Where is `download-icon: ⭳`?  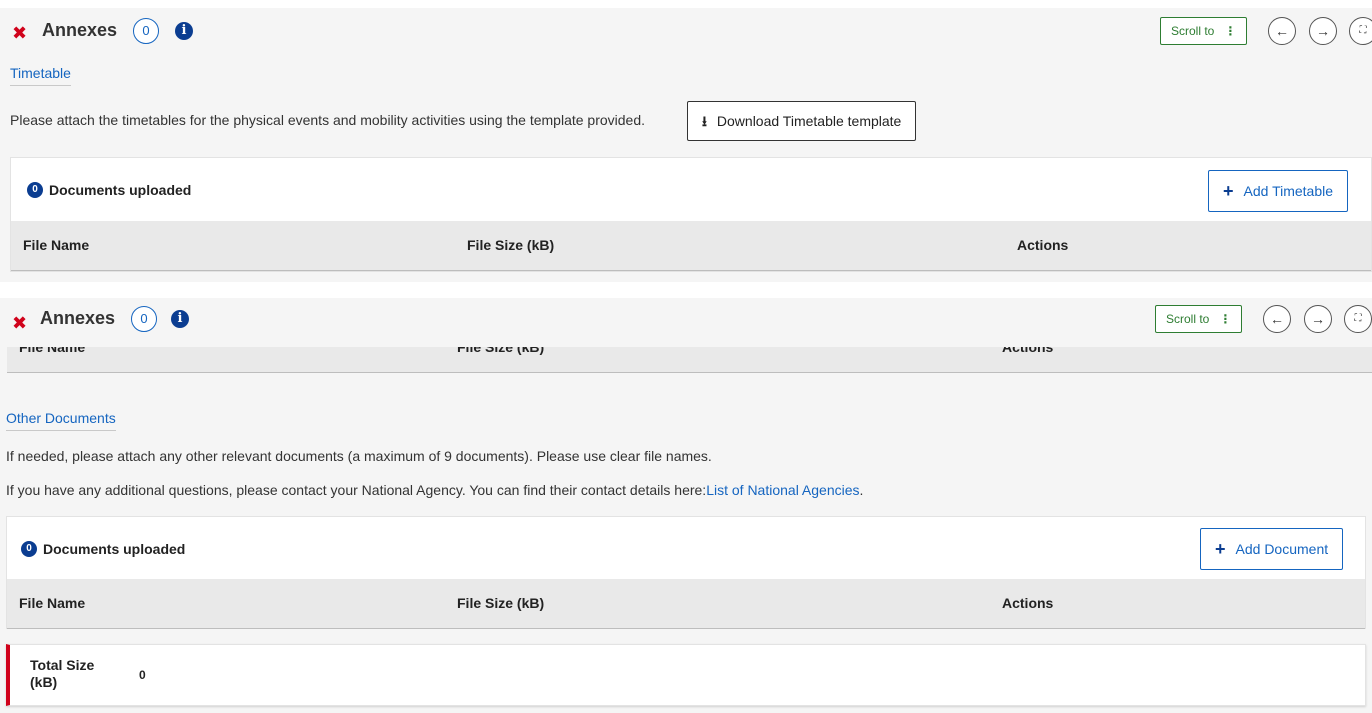 download-icon: ⭳ is located at coordinates (704, 121).